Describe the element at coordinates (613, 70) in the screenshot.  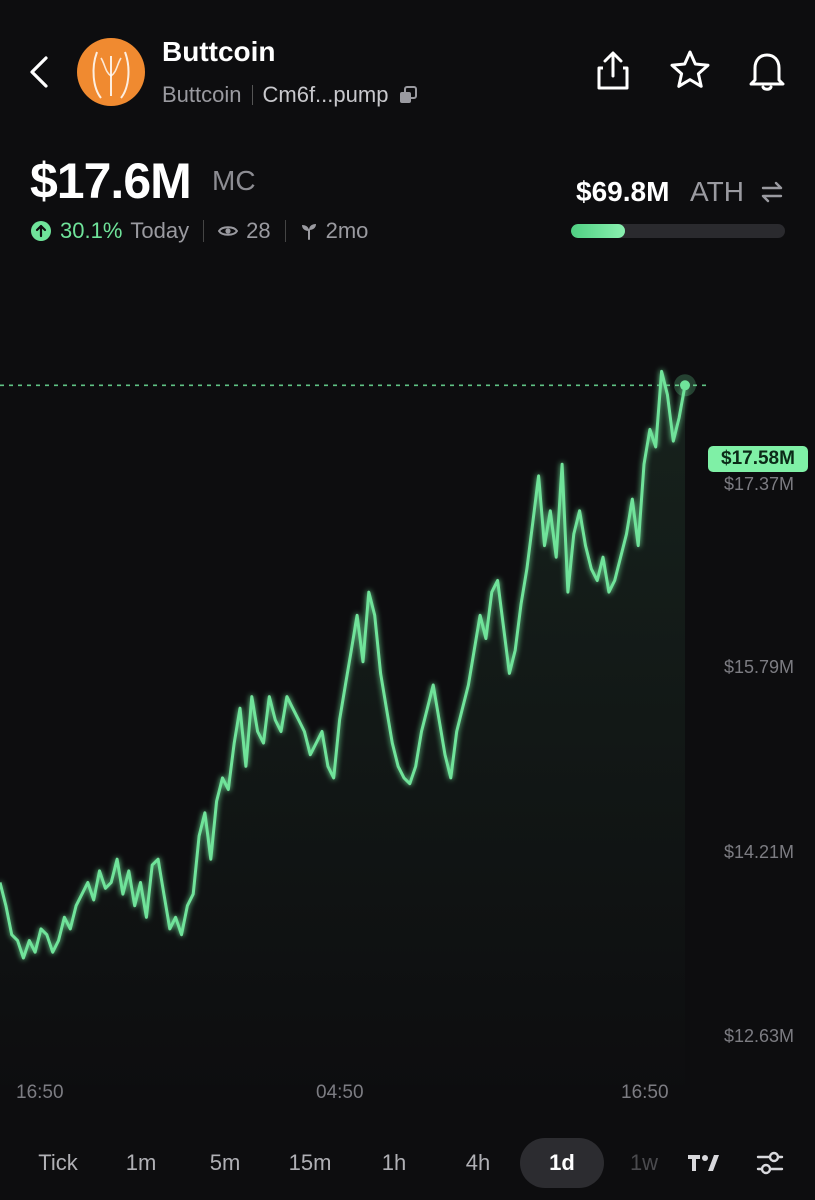
I see `share-icon` at that location.